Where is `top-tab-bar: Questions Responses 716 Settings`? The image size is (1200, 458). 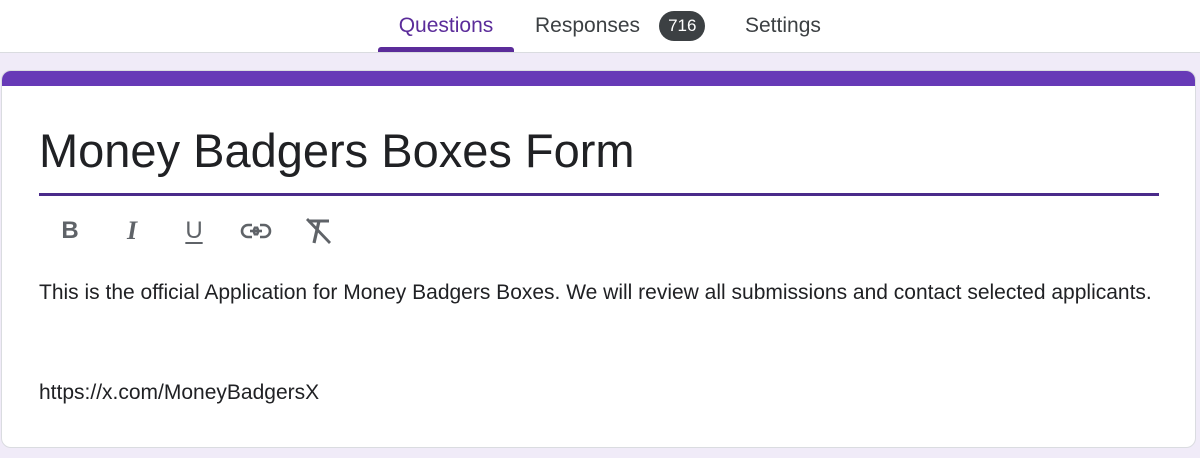 top-tab-bar: Questions Responses 716 Settings is located at coordinates (600, 26).